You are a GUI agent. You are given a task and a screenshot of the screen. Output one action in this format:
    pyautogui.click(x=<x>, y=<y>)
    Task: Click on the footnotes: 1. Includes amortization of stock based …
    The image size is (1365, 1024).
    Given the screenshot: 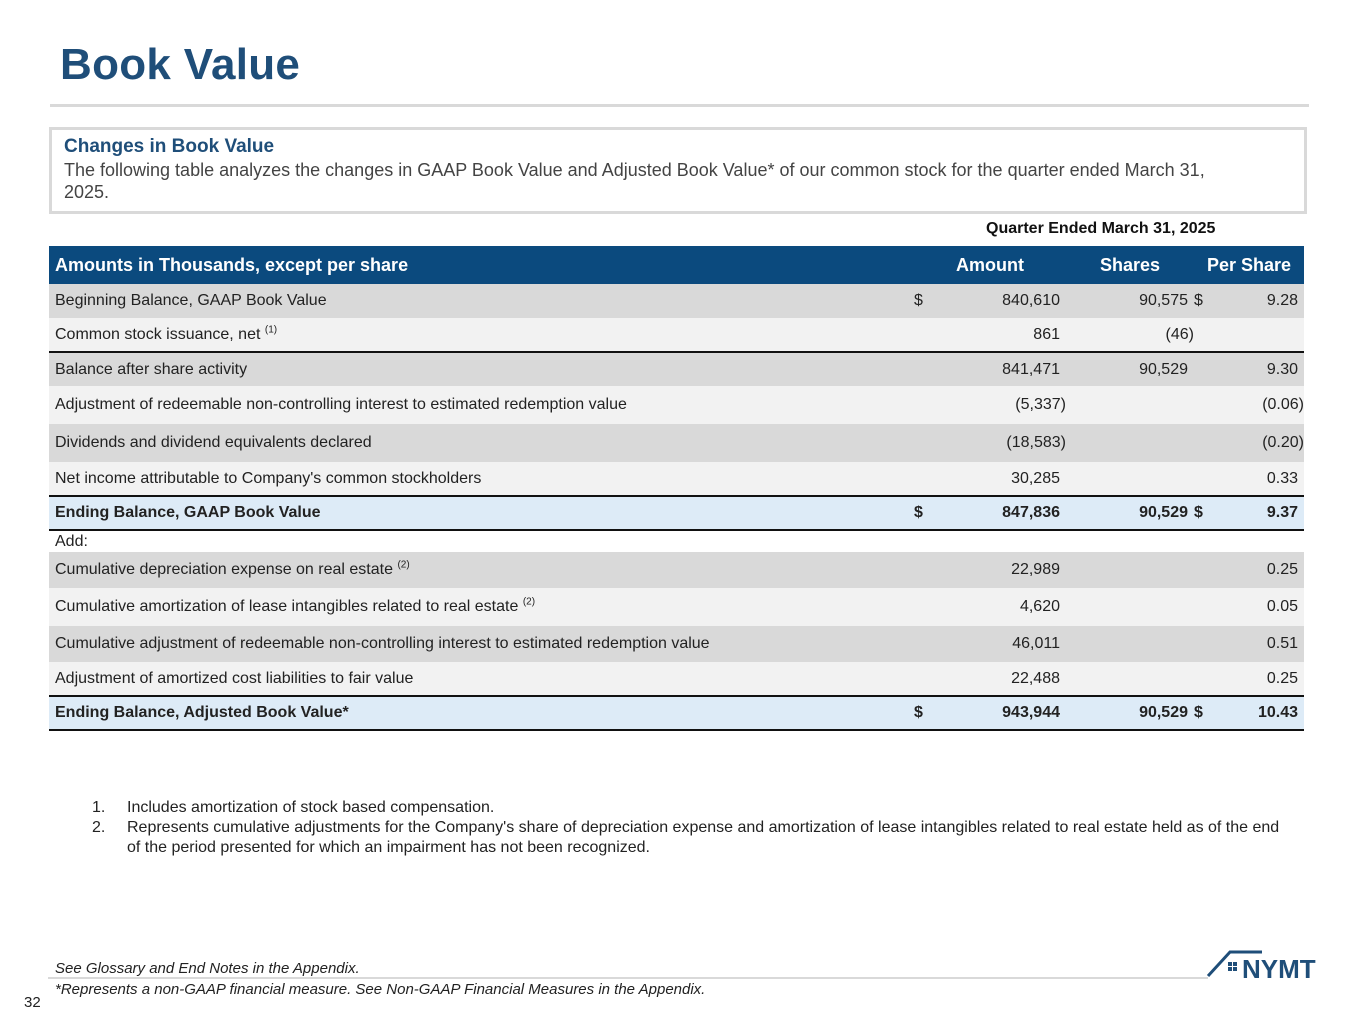 What is the action you would take?
    pyautogui.click(x=692, y=828)
    